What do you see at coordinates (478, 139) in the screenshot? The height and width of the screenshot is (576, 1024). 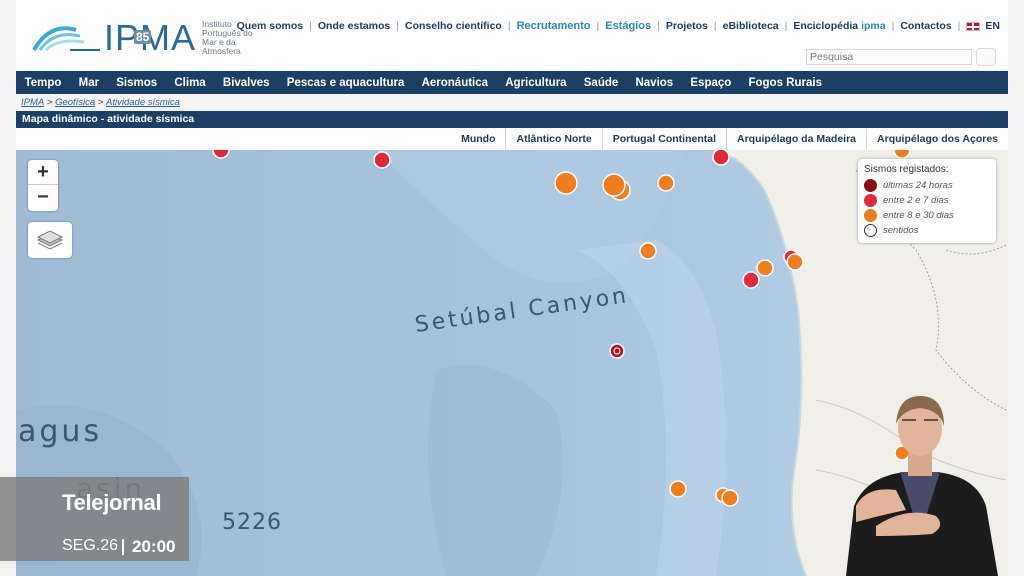 I see `tab-mundo: Mundo` at bounding box center [478, 139].